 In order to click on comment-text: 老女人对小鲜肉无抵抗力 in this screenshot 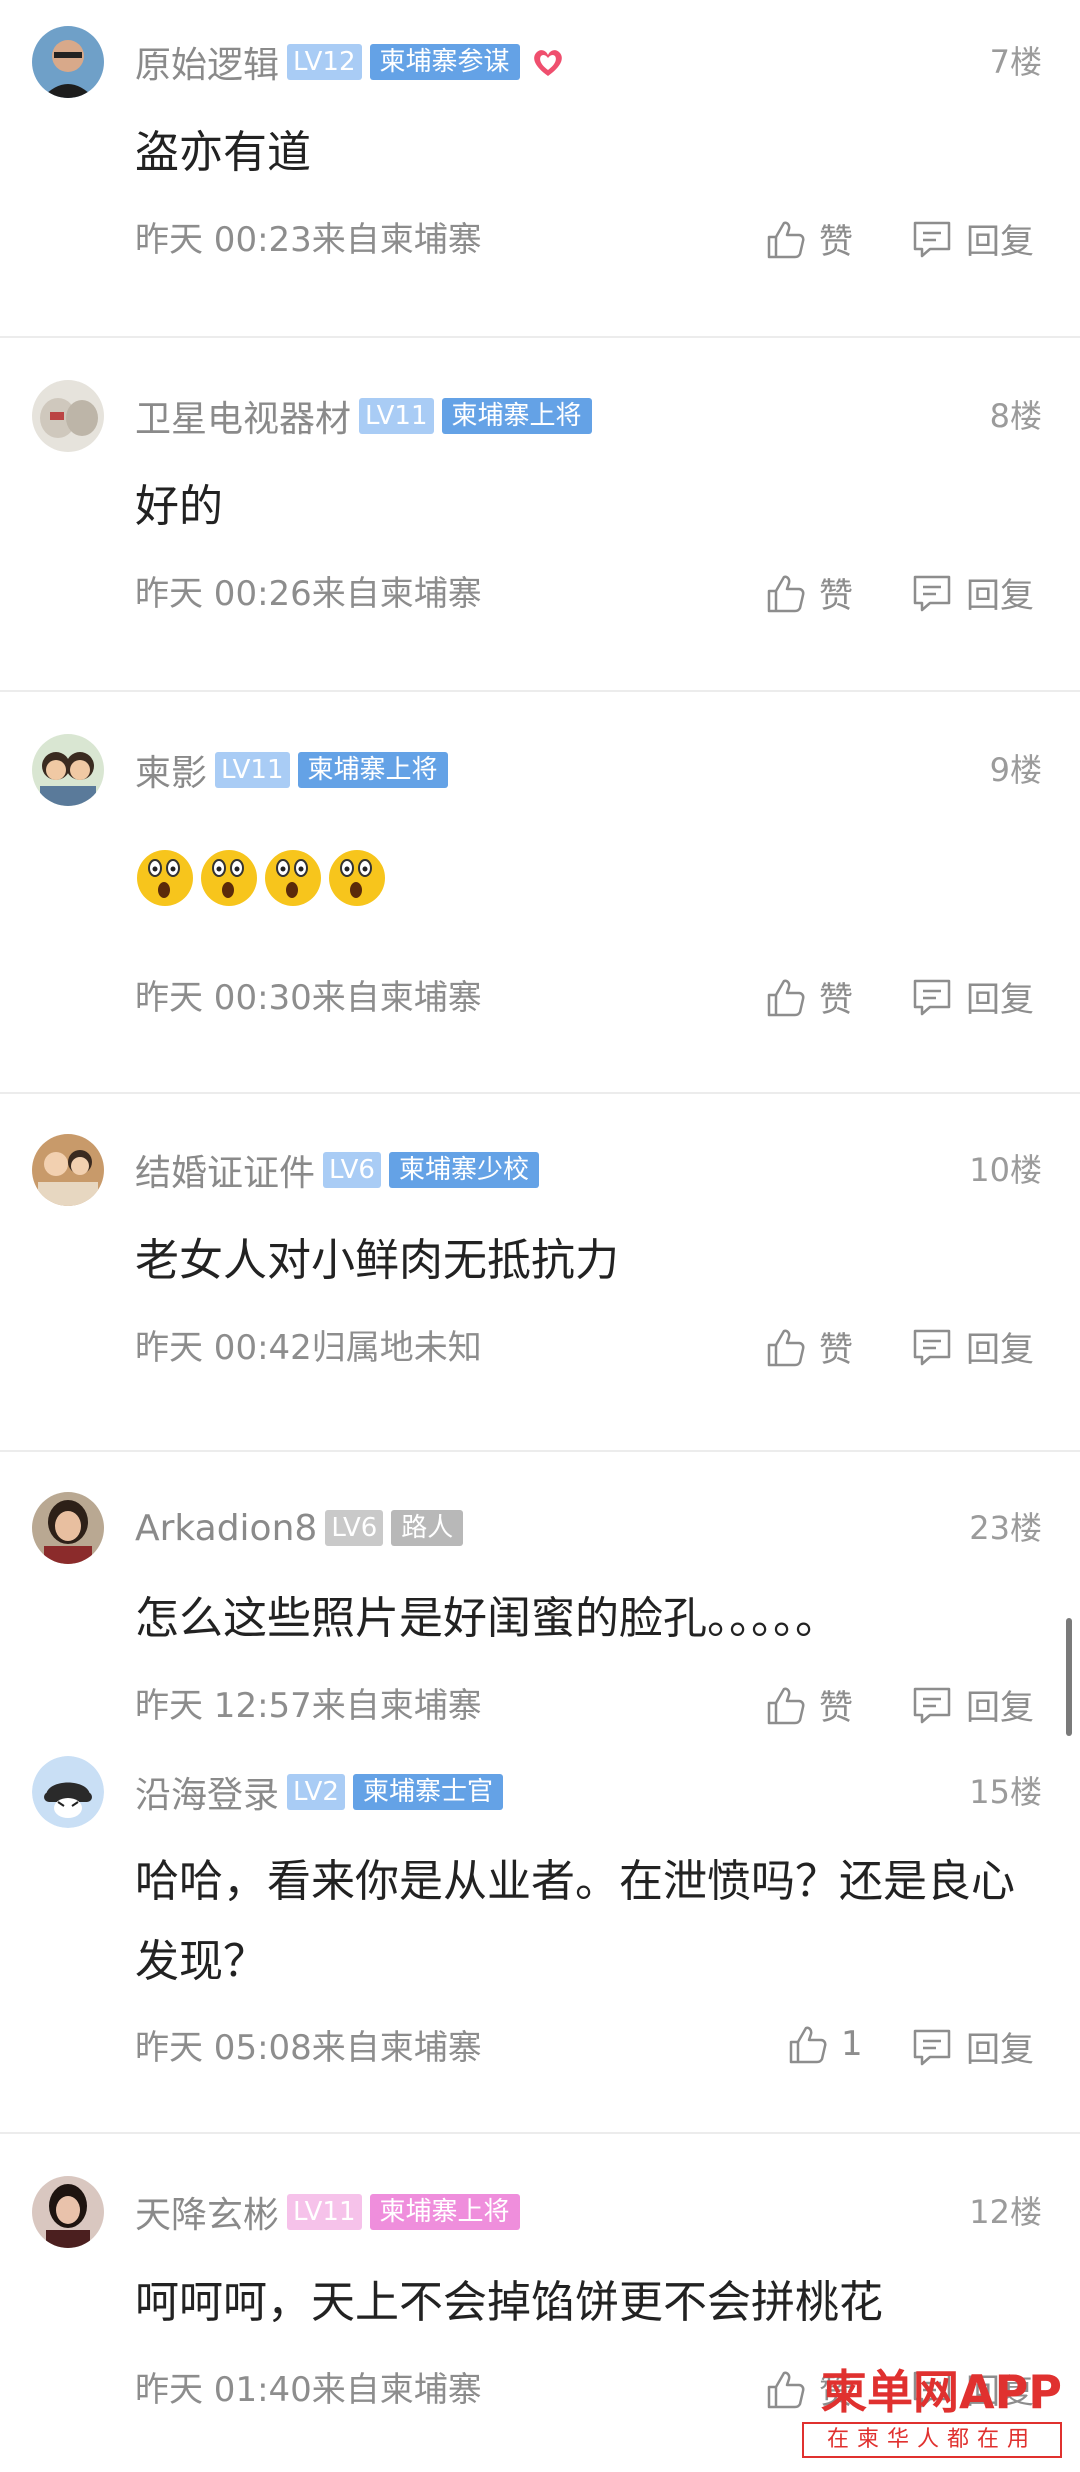, I will do `click(377, 1260)`.